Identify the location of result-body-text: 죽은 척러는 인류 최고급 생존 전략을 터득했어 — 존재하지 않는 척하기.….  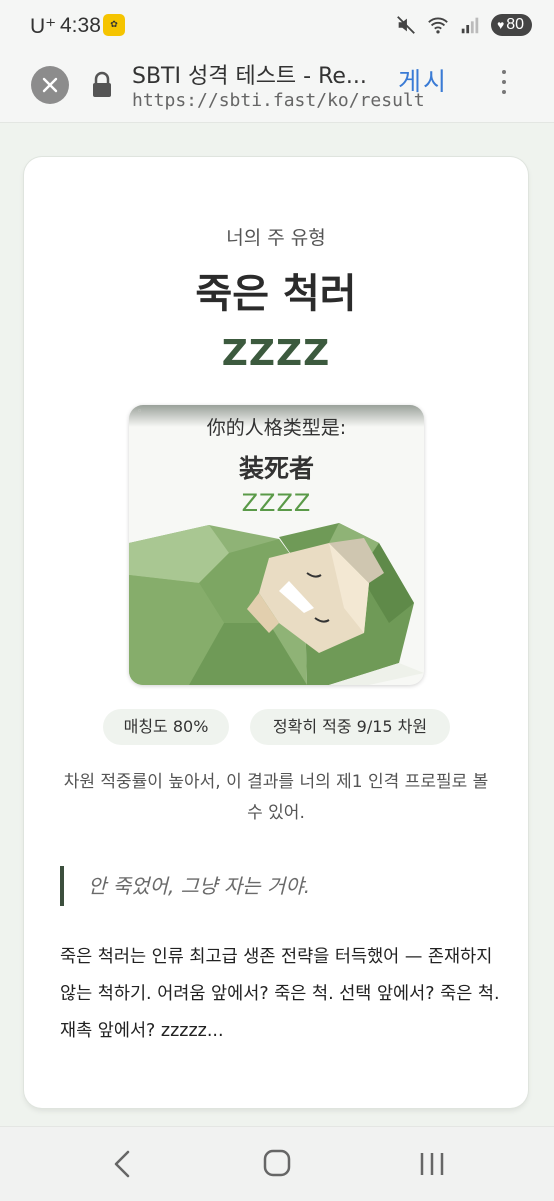
(280, 994).